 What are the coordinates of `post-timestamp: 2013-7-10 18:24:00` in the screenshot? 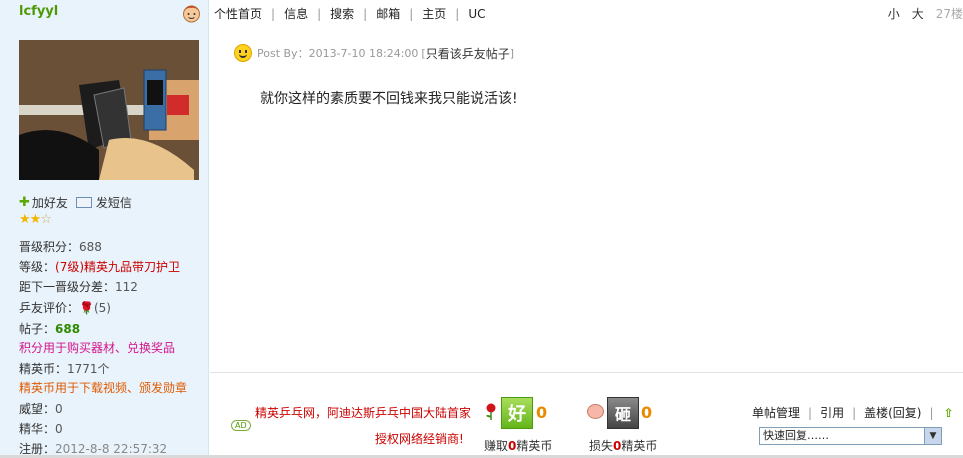 It's located at (363, 53).